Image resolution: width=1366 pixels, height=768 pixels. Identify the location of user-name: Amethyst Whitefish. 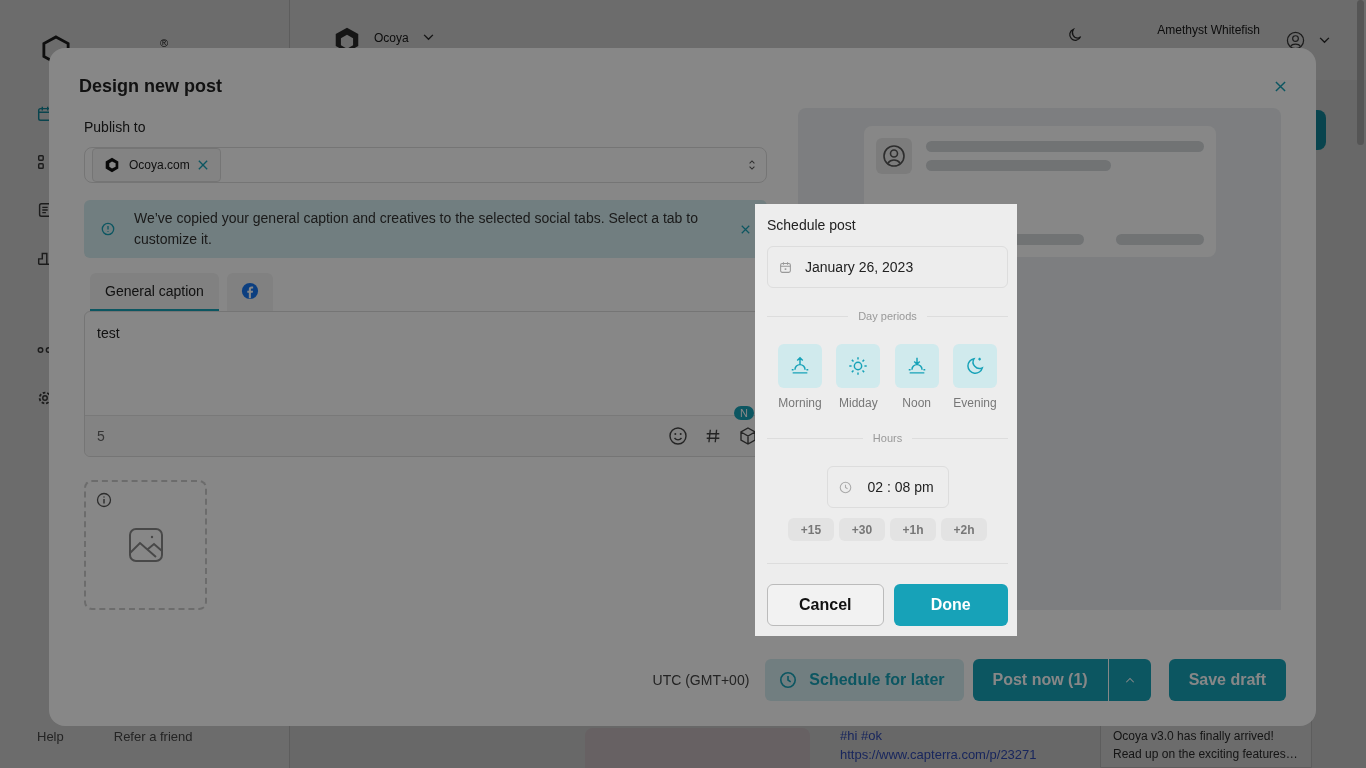
(1208, 30).